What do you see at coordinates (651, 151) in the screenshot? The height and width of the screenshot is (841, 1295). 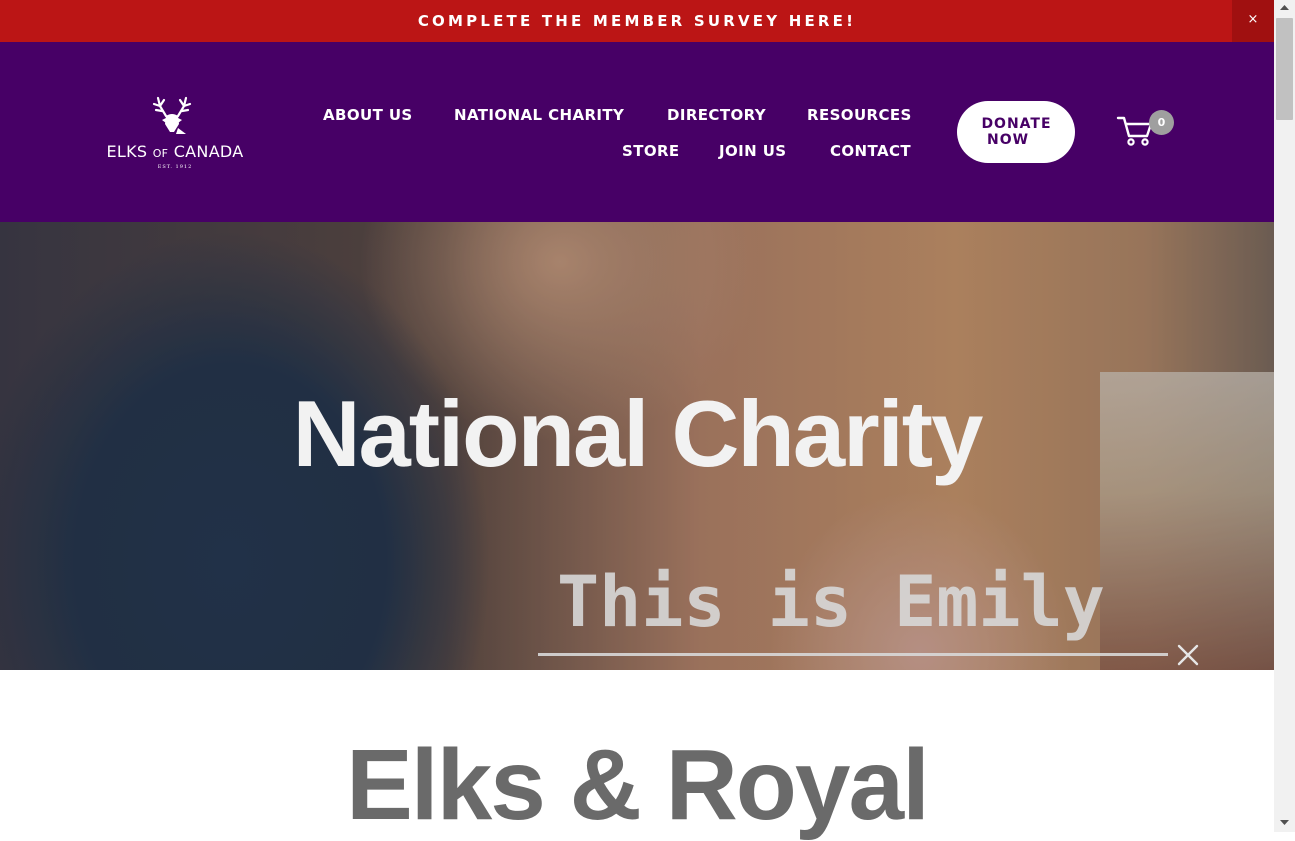 I see `nav-store: STORE` at bounding box center [651, 151].